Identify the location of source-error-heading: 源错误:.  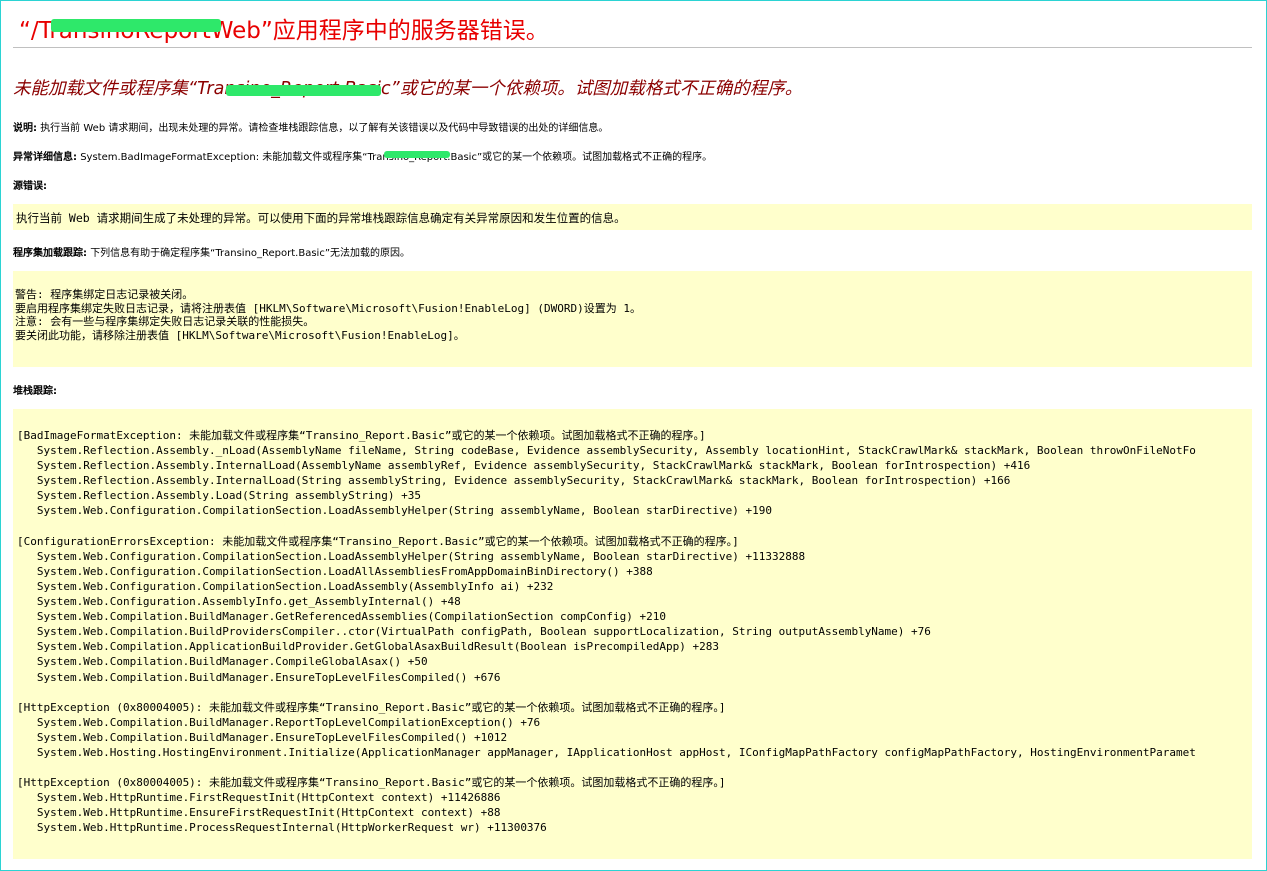
(30, 184).